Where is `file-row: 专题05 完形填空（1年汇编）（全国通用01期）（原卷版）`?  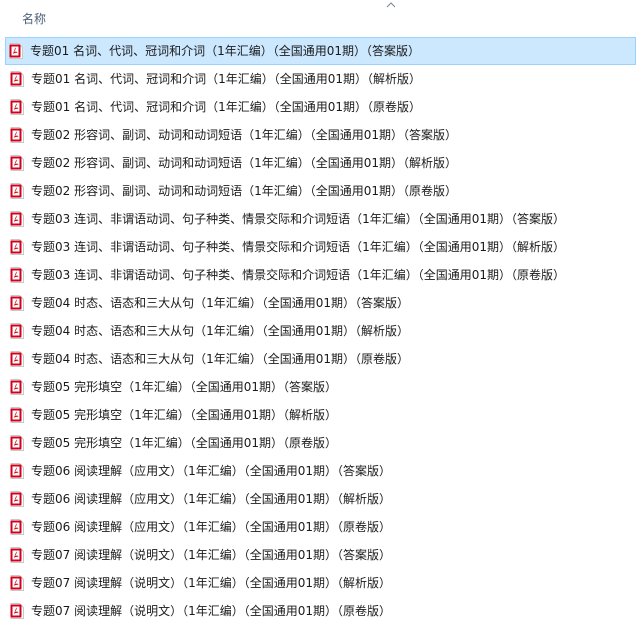
file-row: 专题05 完形填空（1年汇编）（全国通用01期）（原卷版） is located at coordinates (318, 443).